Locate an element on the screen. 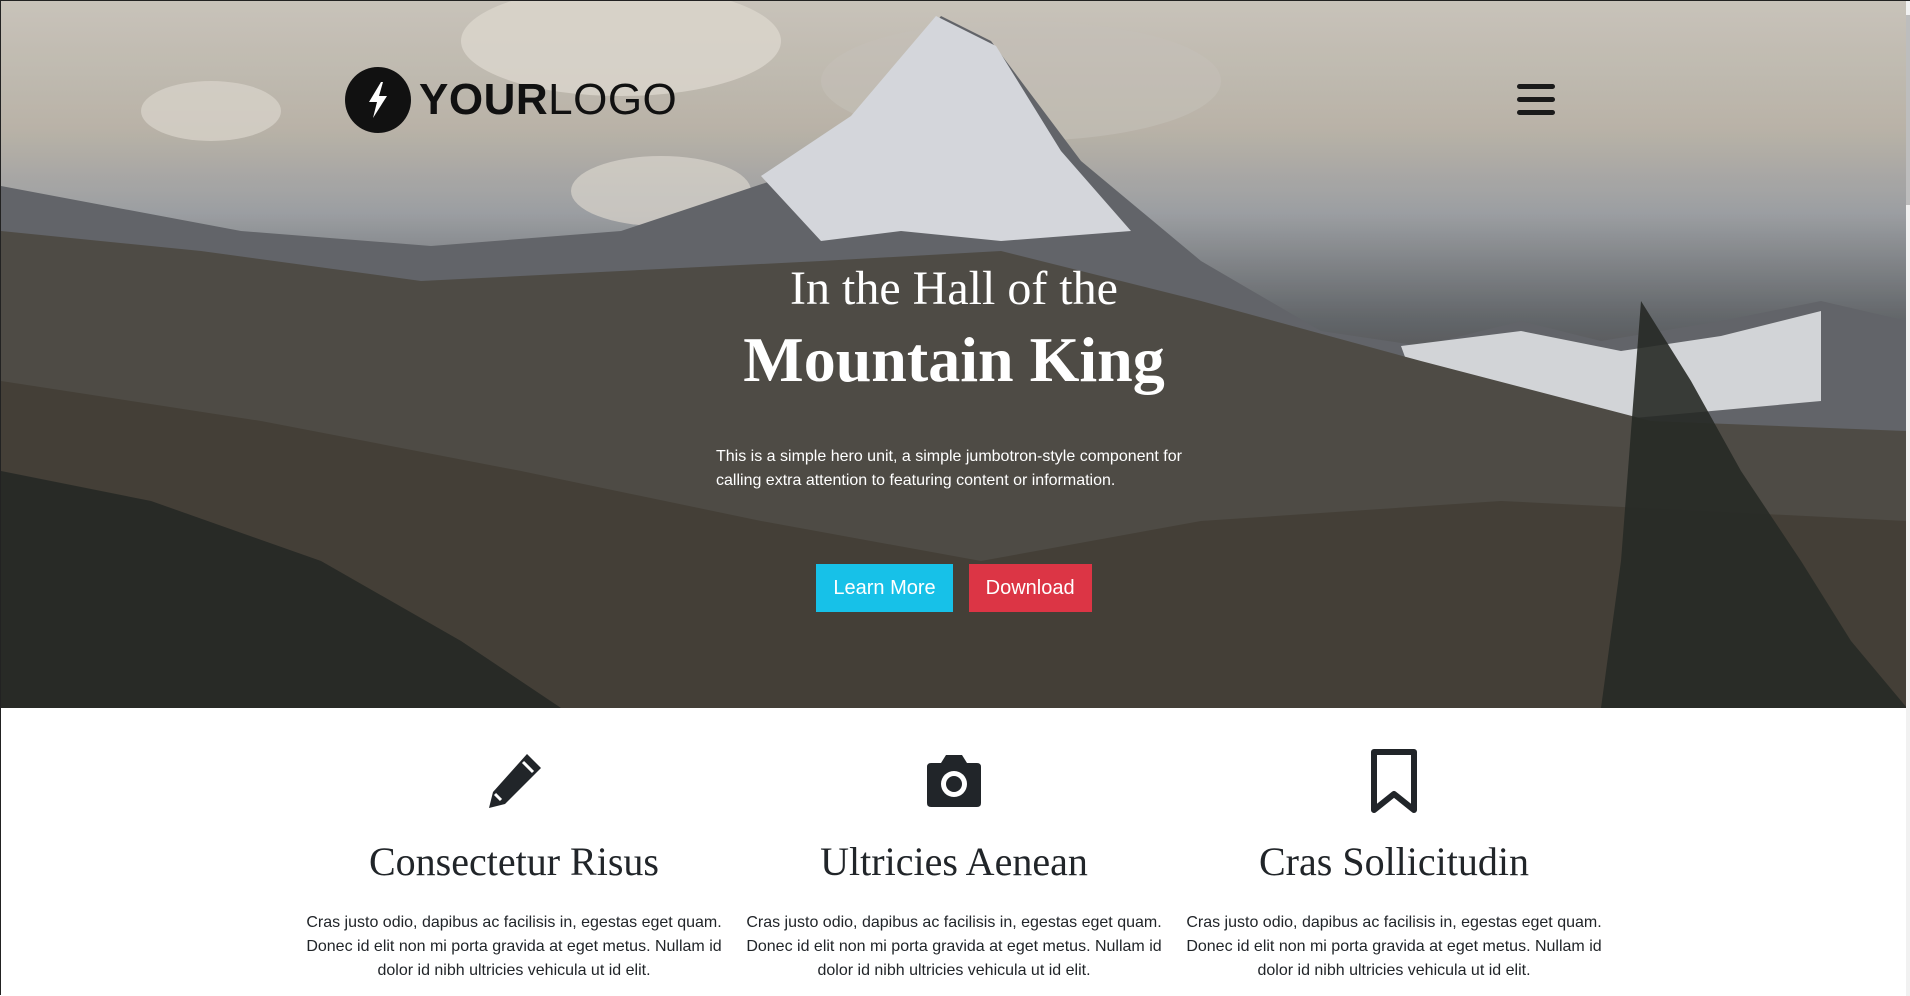 The width and height of the screenshot is (1910, 996). camera-icon is located at coordinates (954, 781).